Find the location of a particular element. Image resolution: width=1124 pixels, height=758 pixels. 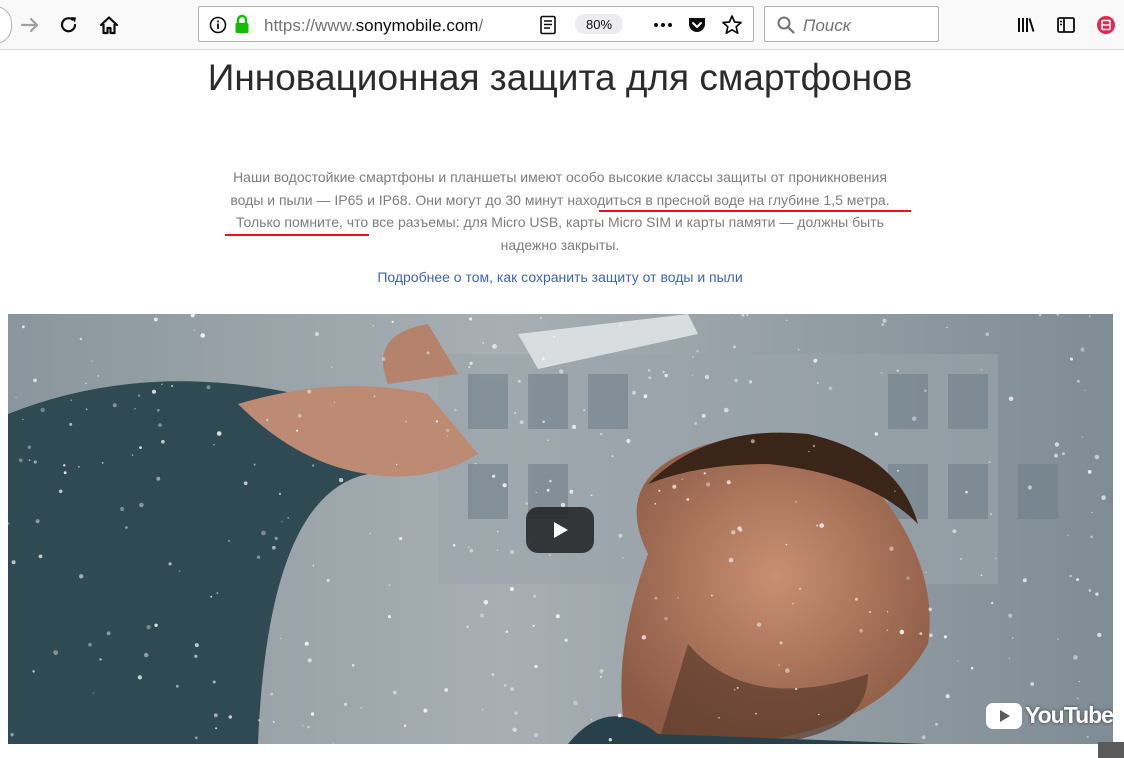

reload-button is located at coordinates (69, 25).